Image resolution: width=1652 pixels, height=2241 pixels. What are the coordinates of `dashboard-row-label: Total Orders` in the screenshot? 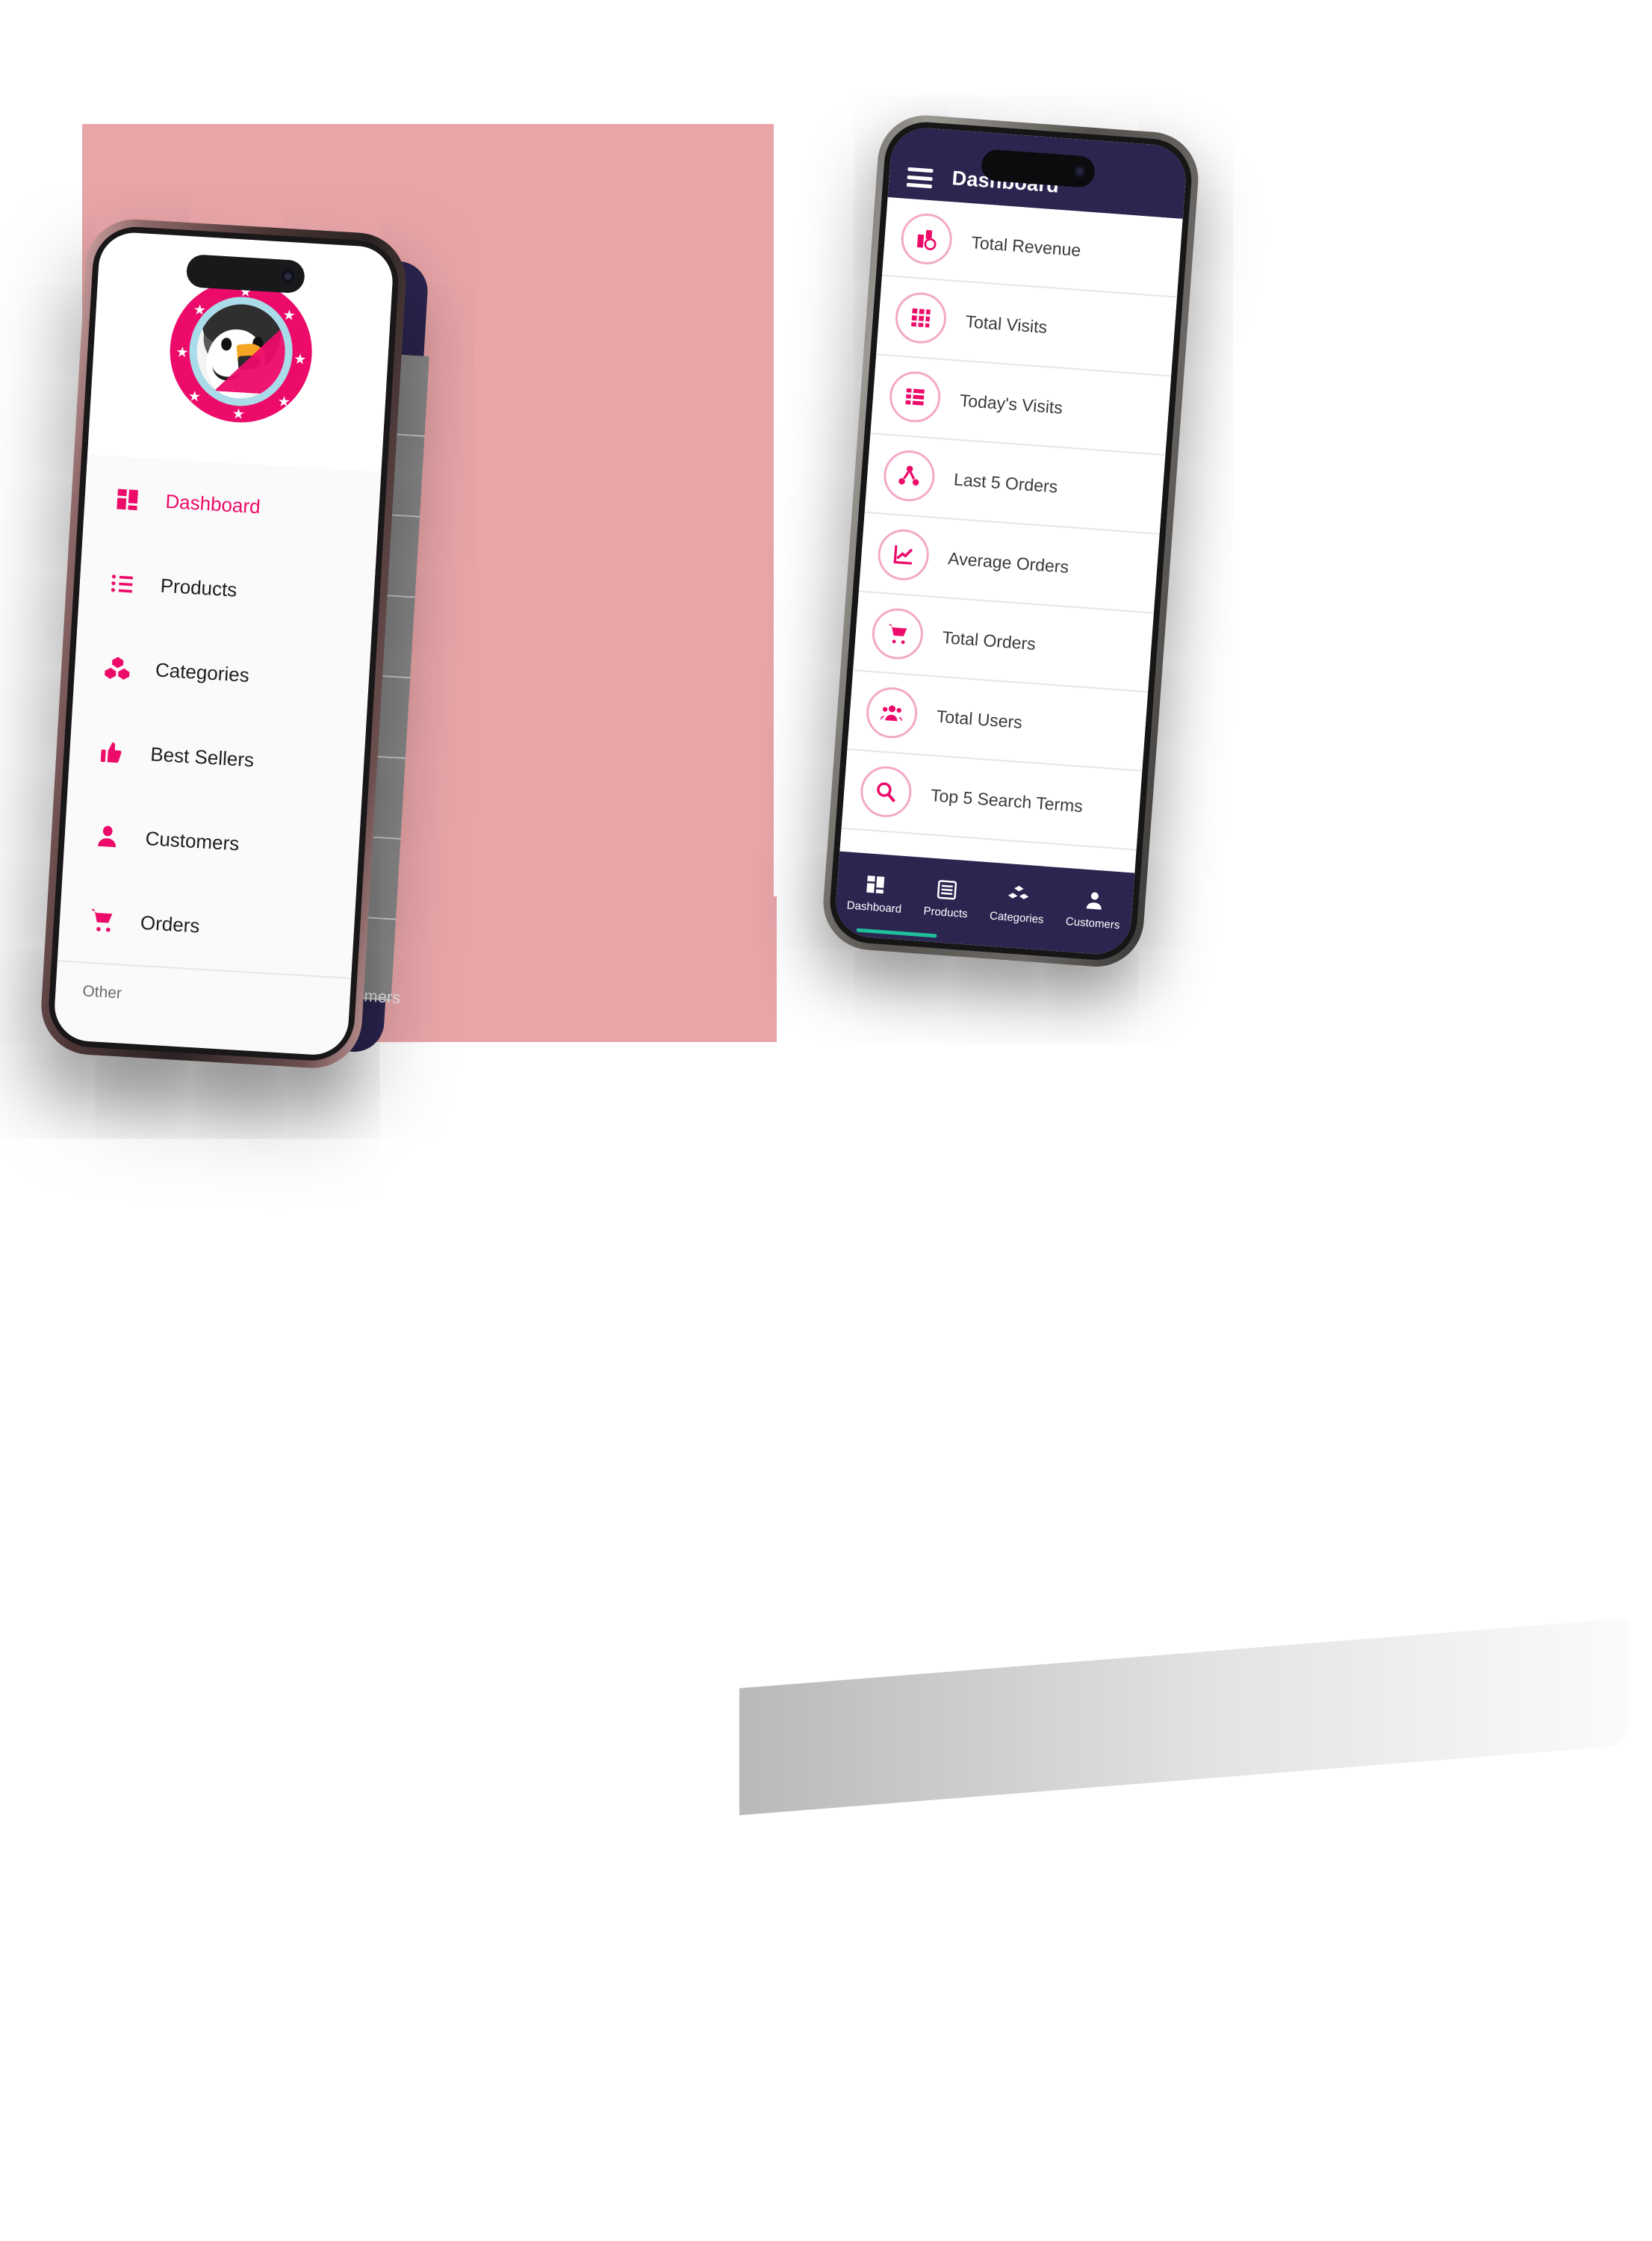 It's located at (989, 640).